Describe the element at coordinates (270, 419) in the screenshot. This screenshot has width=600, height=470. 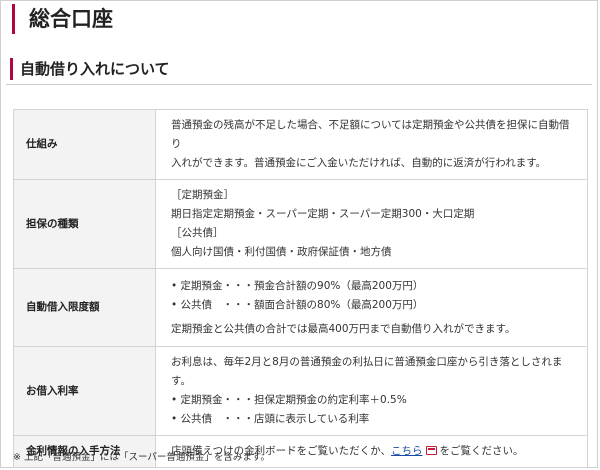
I see `row-text: • 公共債 ・・・店頭に表示している利率` at that location.